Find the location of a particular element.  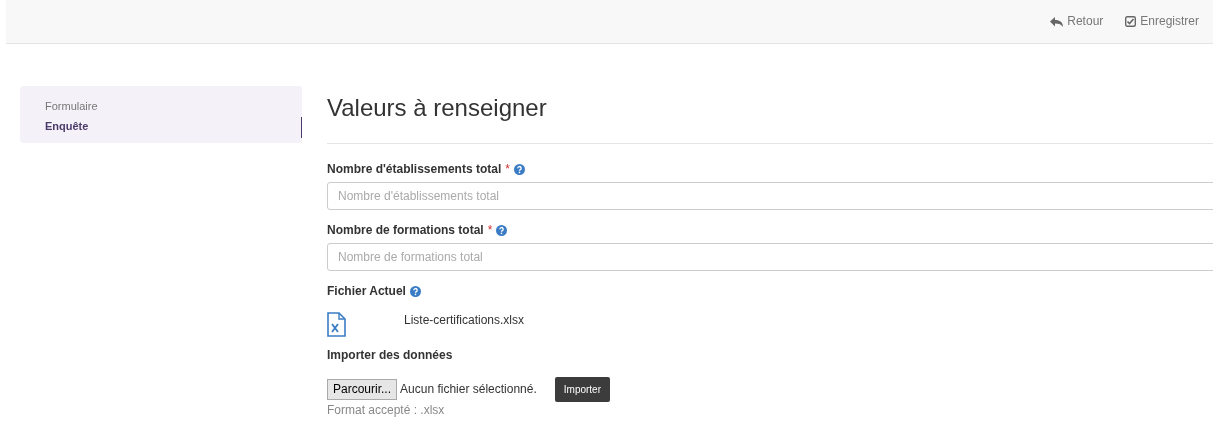

section-label: Fichier Actuel is located at coordinates (366, 291).